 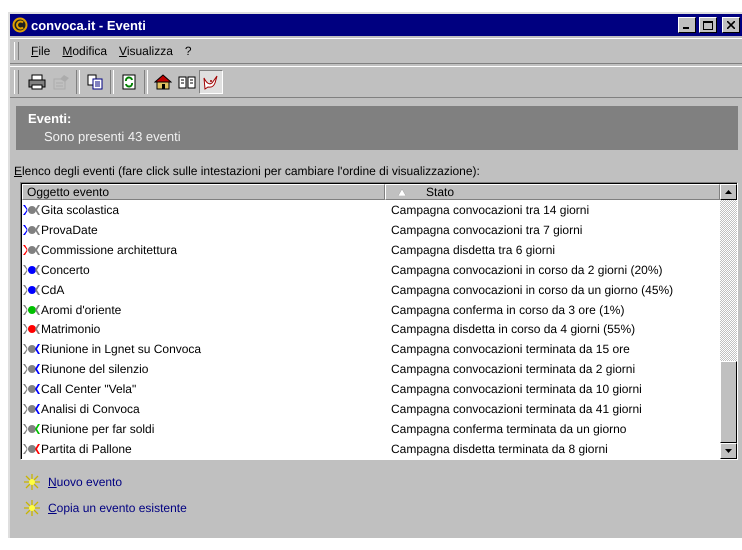 What do you see at coordinates (508, 309) in the screenshot?
I see `event-status: Campagna conferma in corso da 3 ore (1%)` at bounding box center [508, 309].